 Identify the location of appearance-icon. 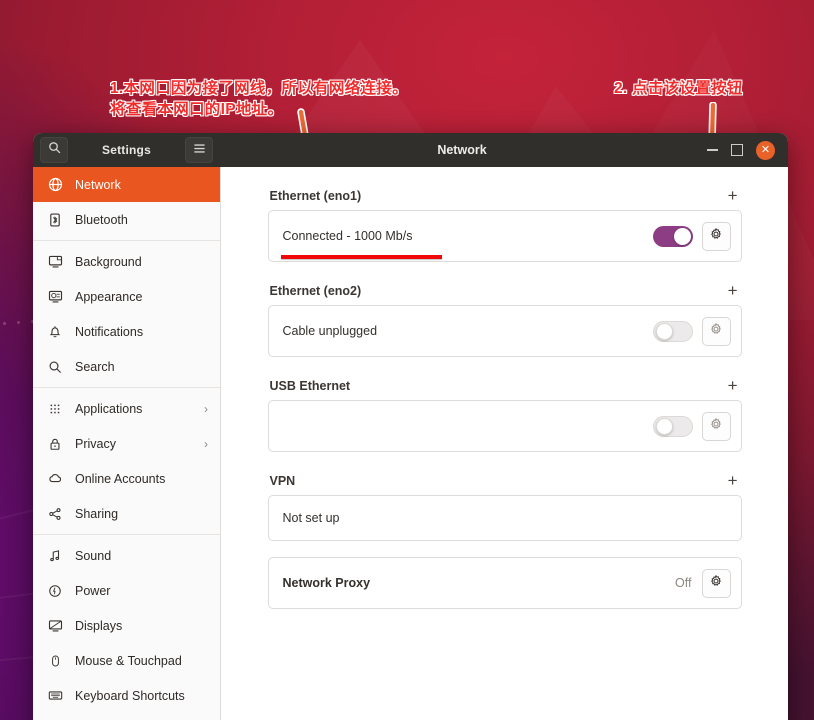
(55, 297).